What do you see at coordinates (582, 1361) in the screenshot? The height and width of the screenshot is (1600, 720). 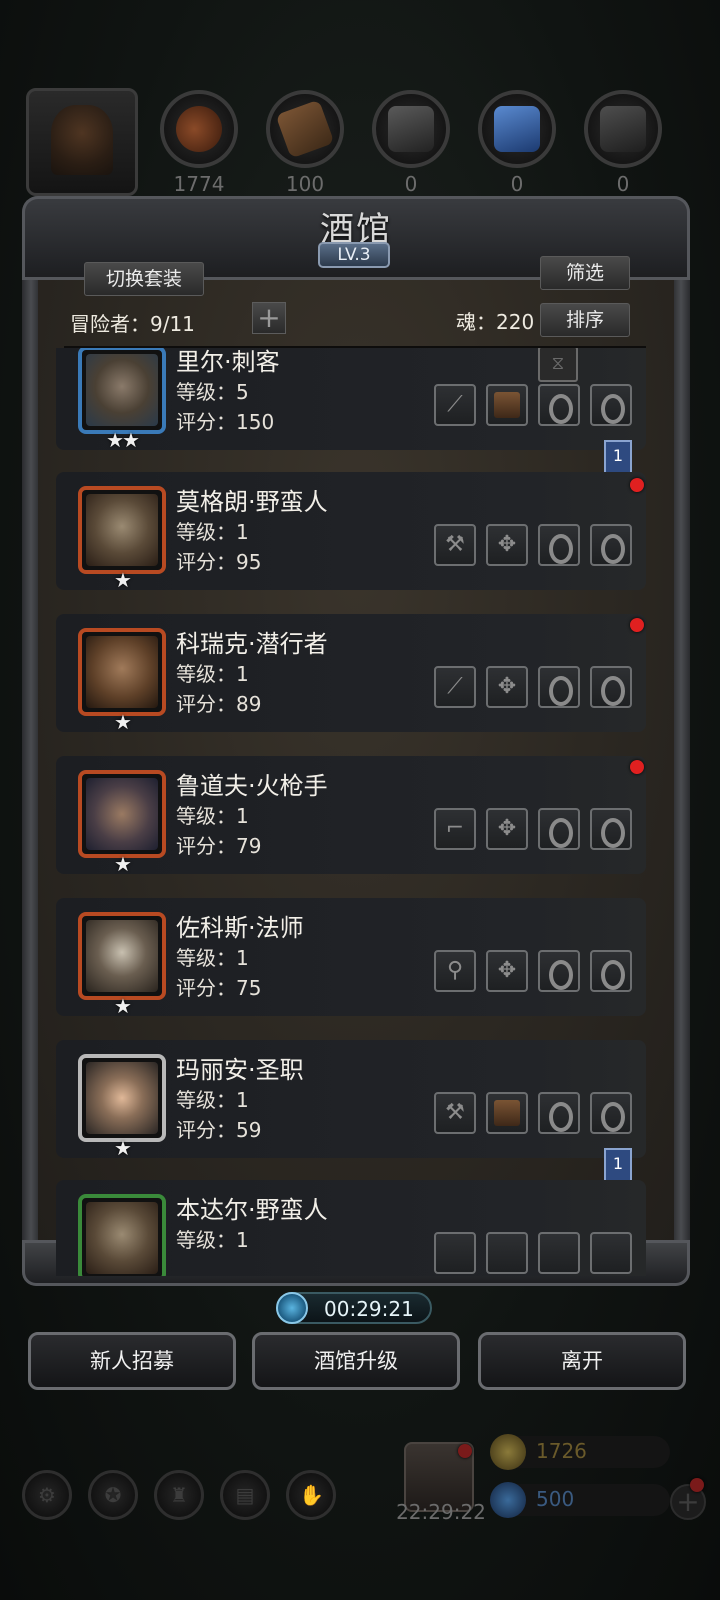 I see `leave-button: 离开` at bounding box center [582, 1361].